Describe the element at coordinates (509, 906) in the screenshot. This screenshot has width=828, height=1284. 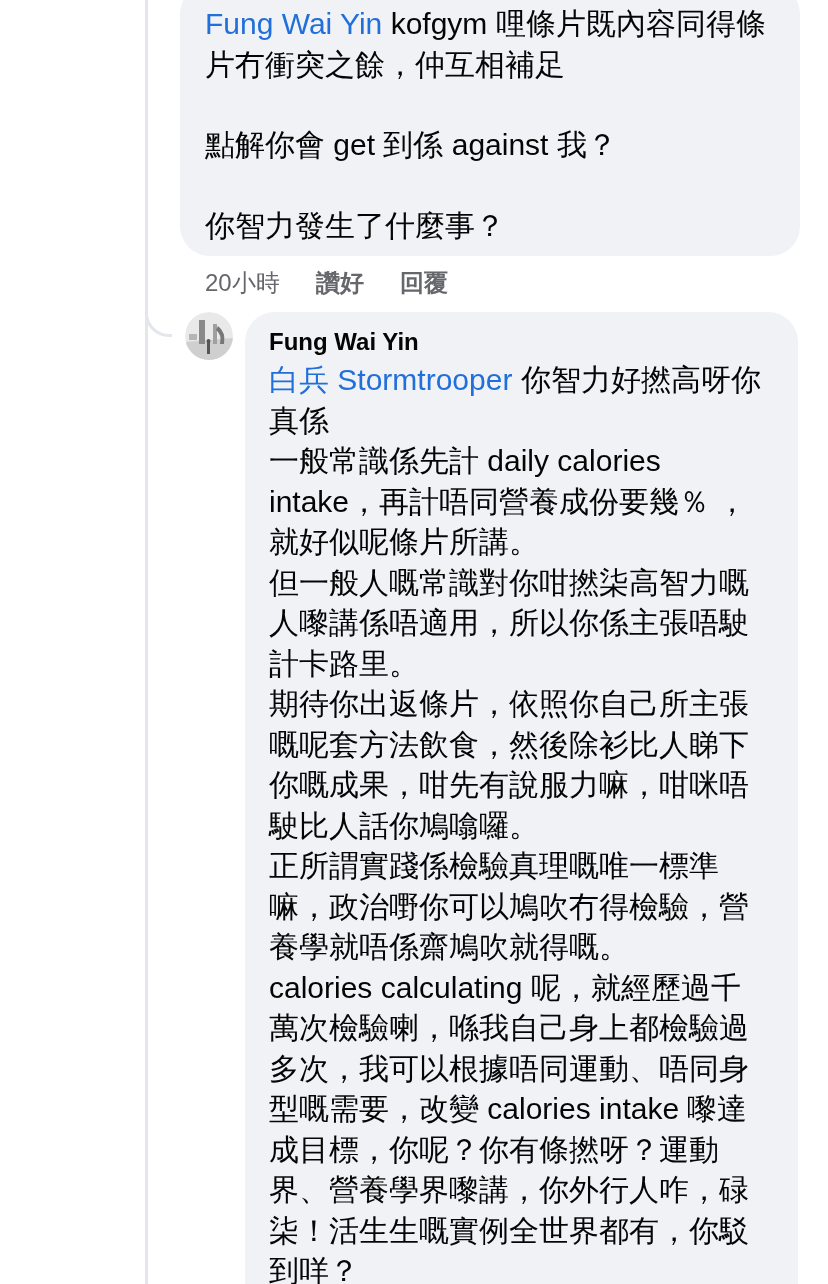
I see `comment-text: 正所謂實踐係檢驗真理嘅唯一標準嘛，政治嘢你可以鳩吹冇得檢驗，營養學就唔係齋鳩吹就得嘅。` at that location.